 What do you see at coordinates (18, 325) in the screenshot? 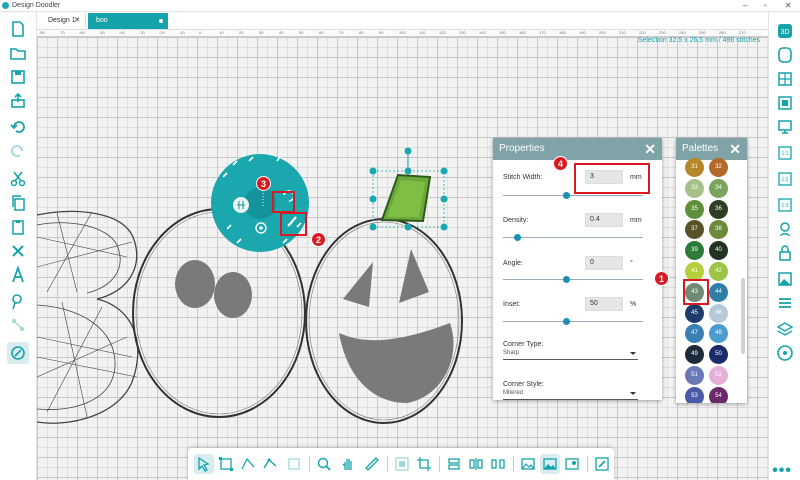
I see `nodes-icon` at bounding box center [18, 325].